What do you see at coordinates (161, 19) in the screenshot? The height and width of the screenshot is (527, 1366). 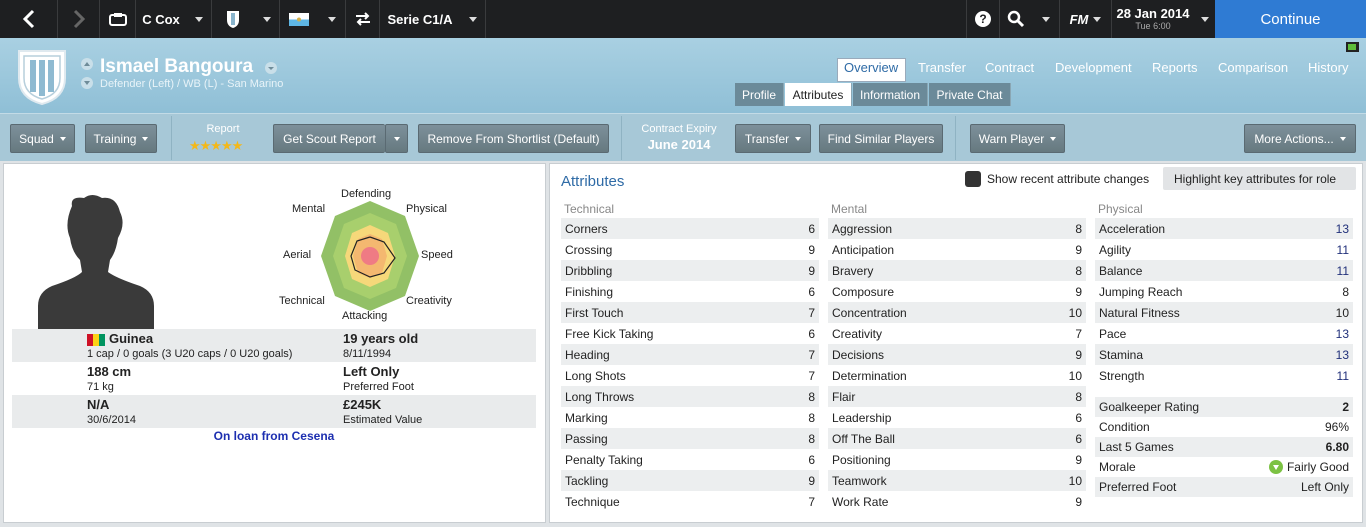 I see `manager-menu: C Cox` at bounding box center [161, 19].